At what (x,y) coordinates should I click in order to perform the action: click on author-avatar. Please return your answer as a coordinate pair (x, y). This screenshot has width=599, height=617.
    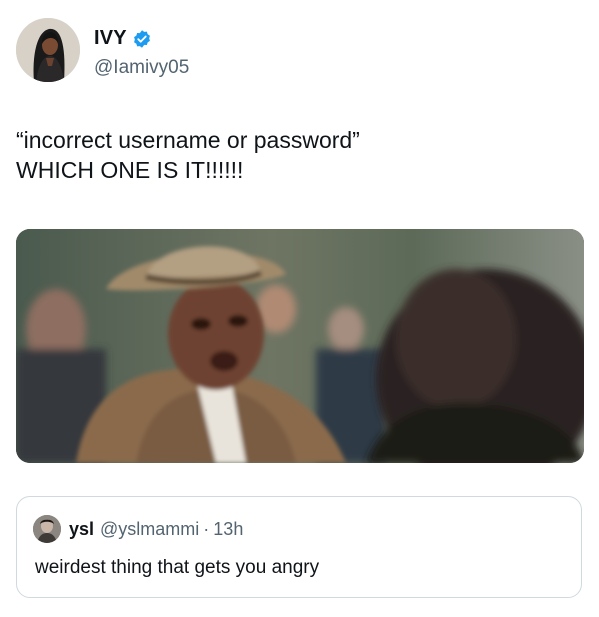
    Looking at the image, I should click on (48, 50).